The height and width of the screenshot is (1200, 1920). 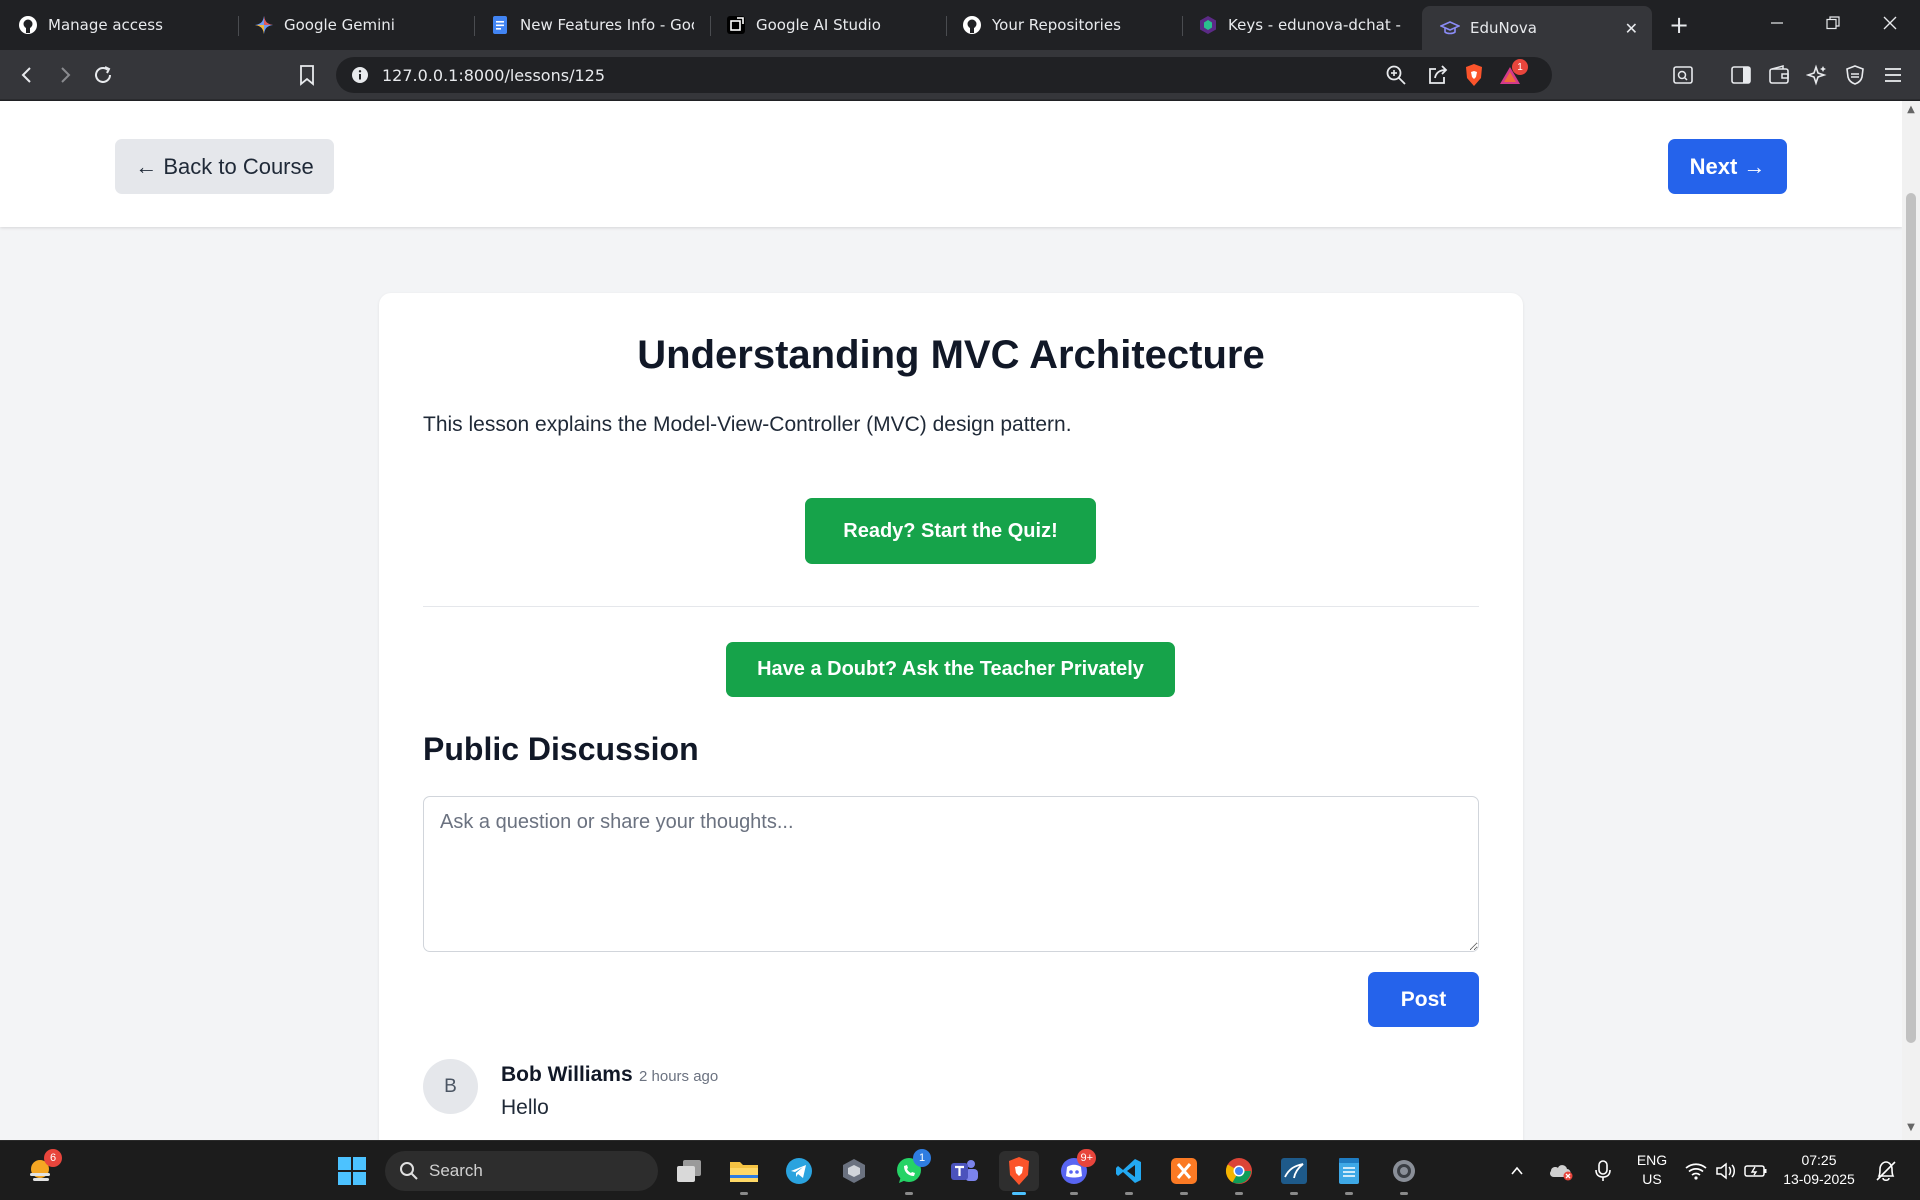 I want to click on tab-manage-access: Manage access, so click(x=118, y=25).